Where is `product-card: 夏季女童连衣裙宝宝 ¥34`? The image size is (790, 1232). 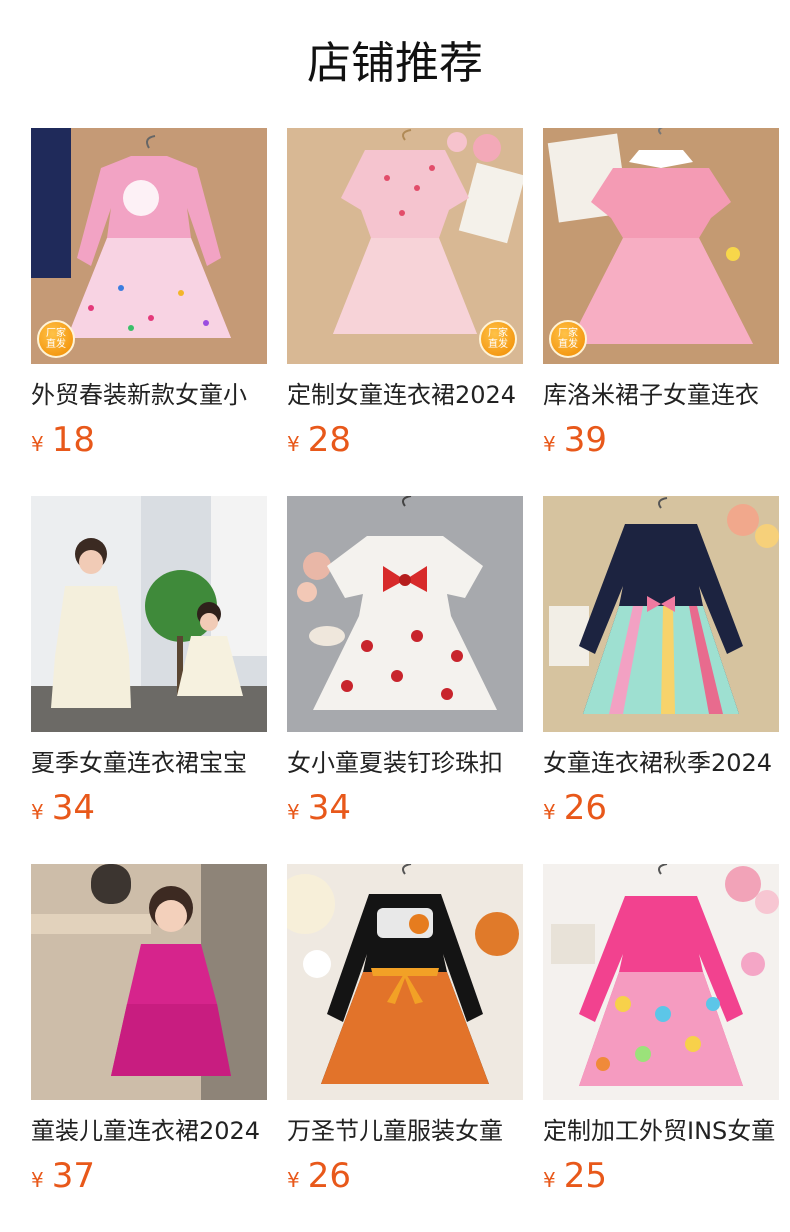
product-card: 夏季女童连衣裙宝宝 ¥34 is located at coordinates (149, 680).